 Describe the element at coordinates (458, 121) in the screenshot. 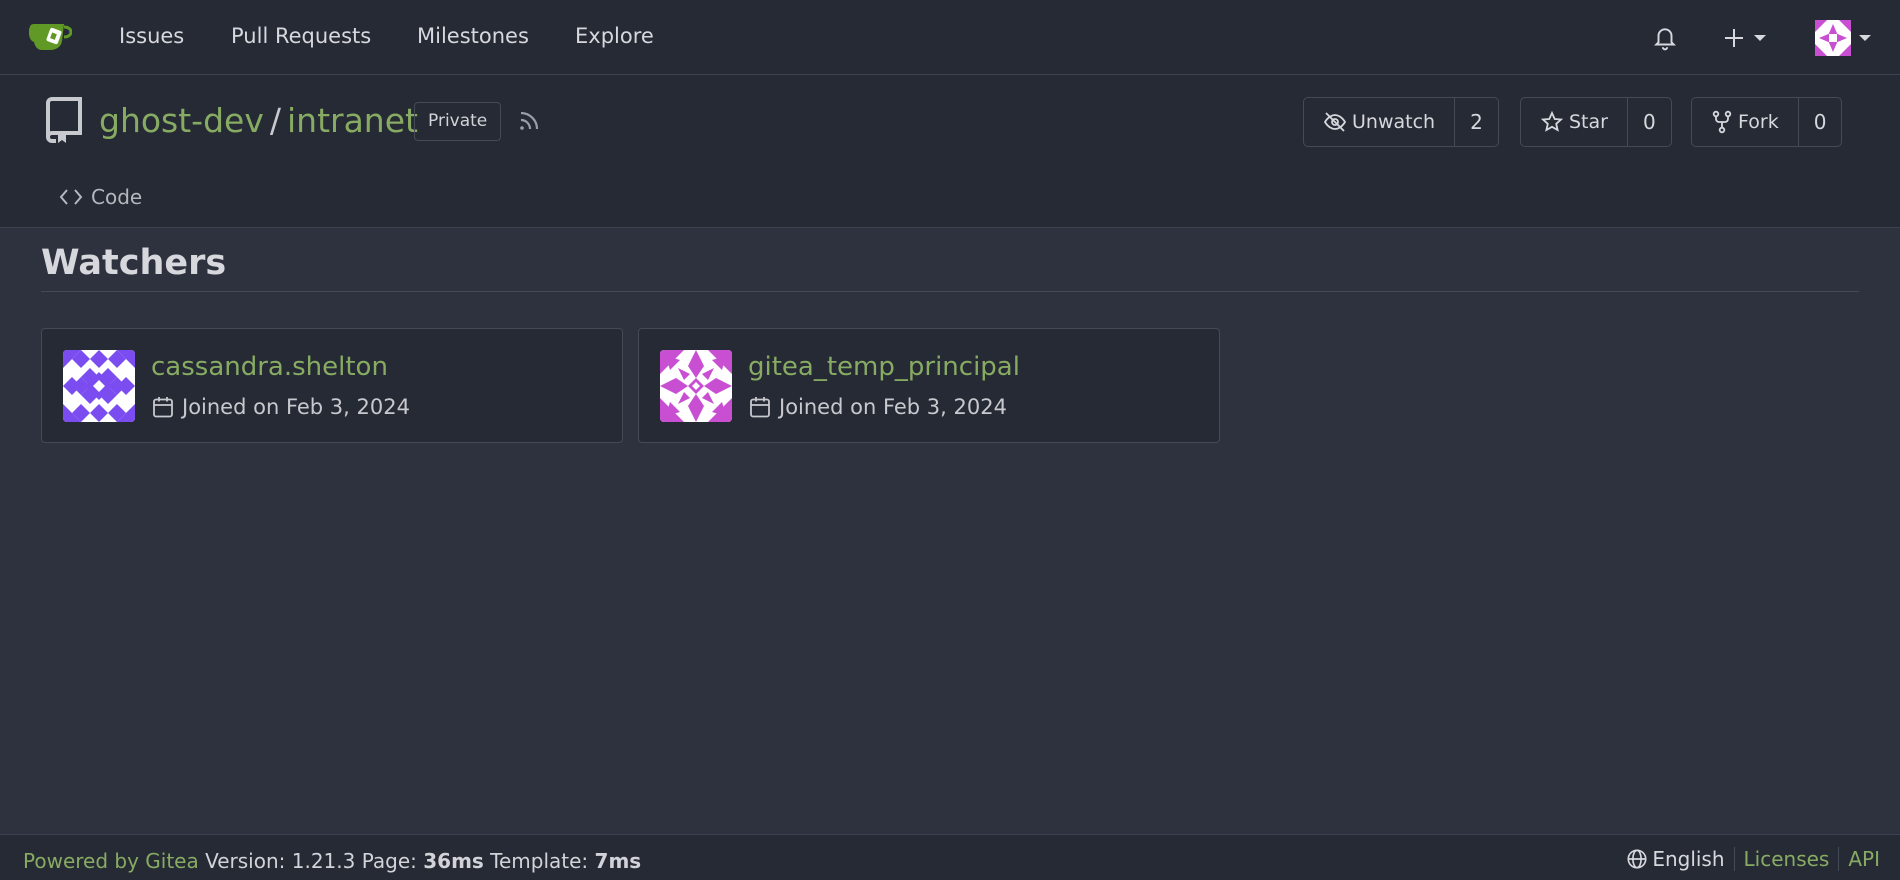

I see `visibility-badge: Private` at that location.